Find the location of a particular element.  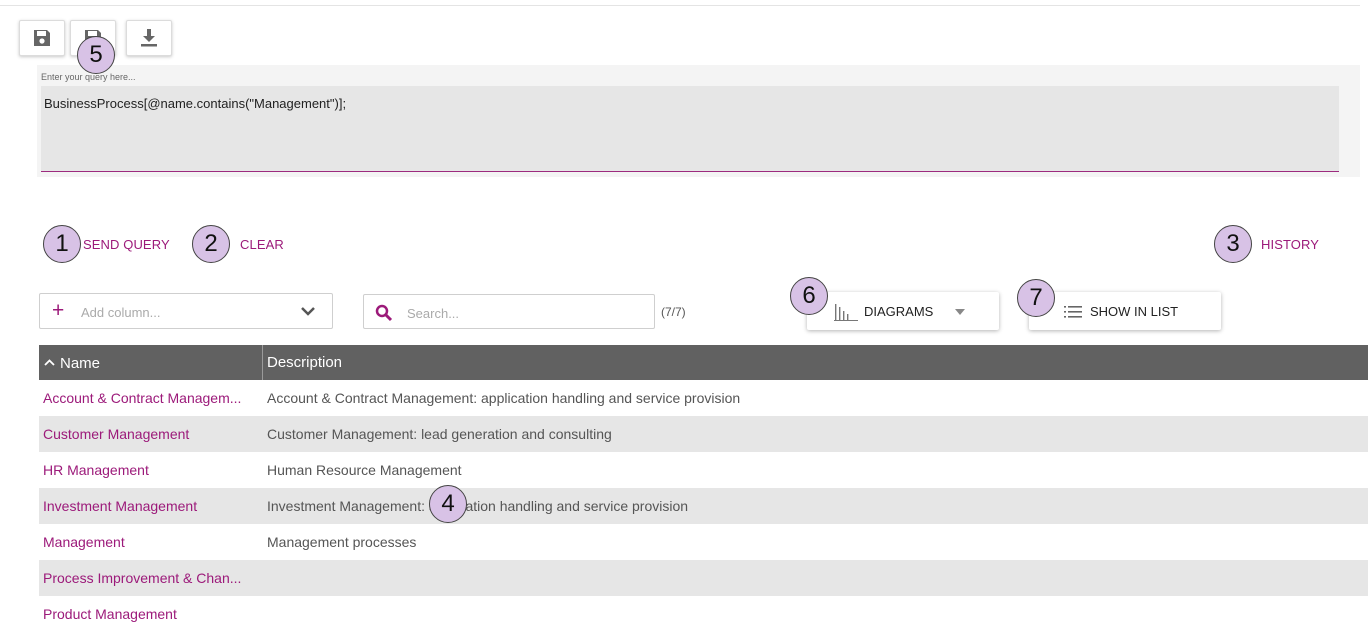

download-icon is located at coordinates (149, 38).